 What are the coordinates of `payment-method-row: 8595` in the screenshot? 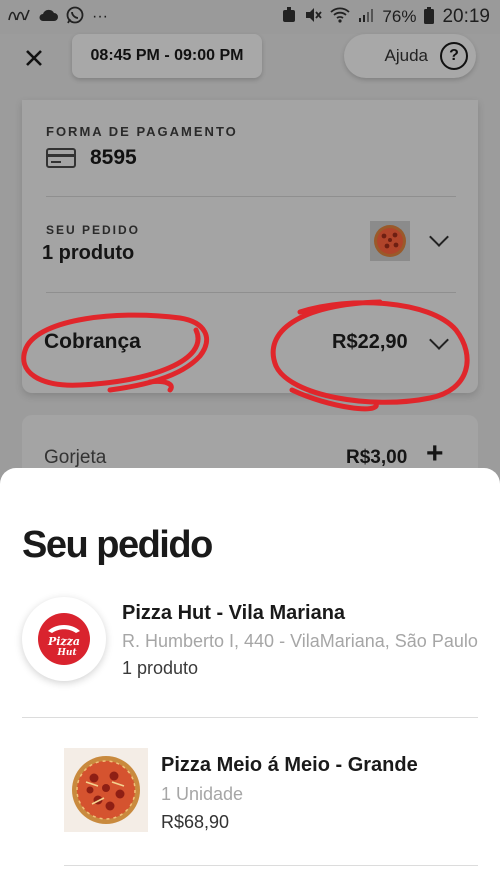 It's located at (91, 158).